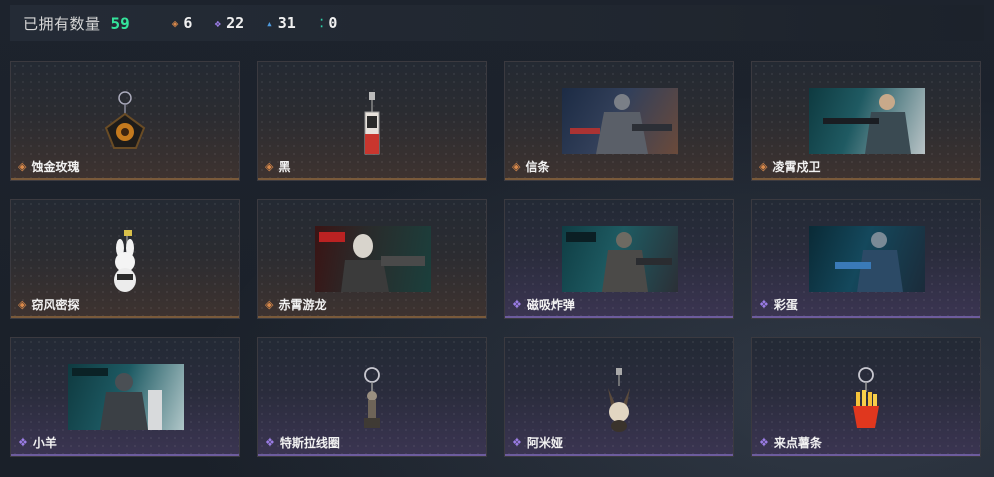 The height and width of the screenshot is (477, 994). What do you see at coordinates (544, 443) in the screenshot?
I see `item-name: 阿米娅` at bounding box center [544, 443].